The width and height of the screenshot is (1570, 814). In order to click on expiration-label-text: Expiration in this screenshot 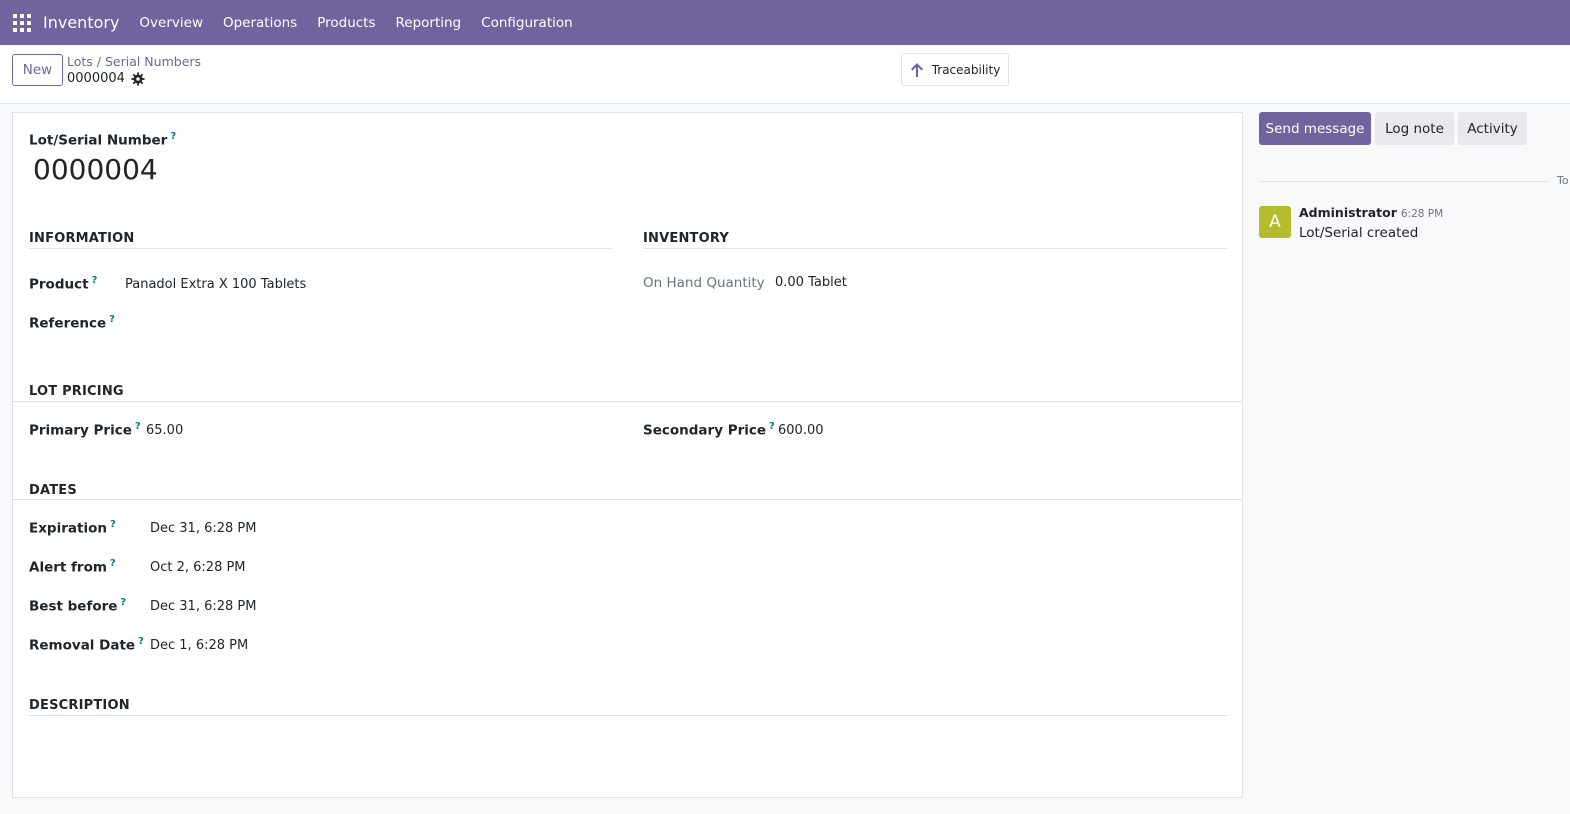, I will do `click(68, 528)`.